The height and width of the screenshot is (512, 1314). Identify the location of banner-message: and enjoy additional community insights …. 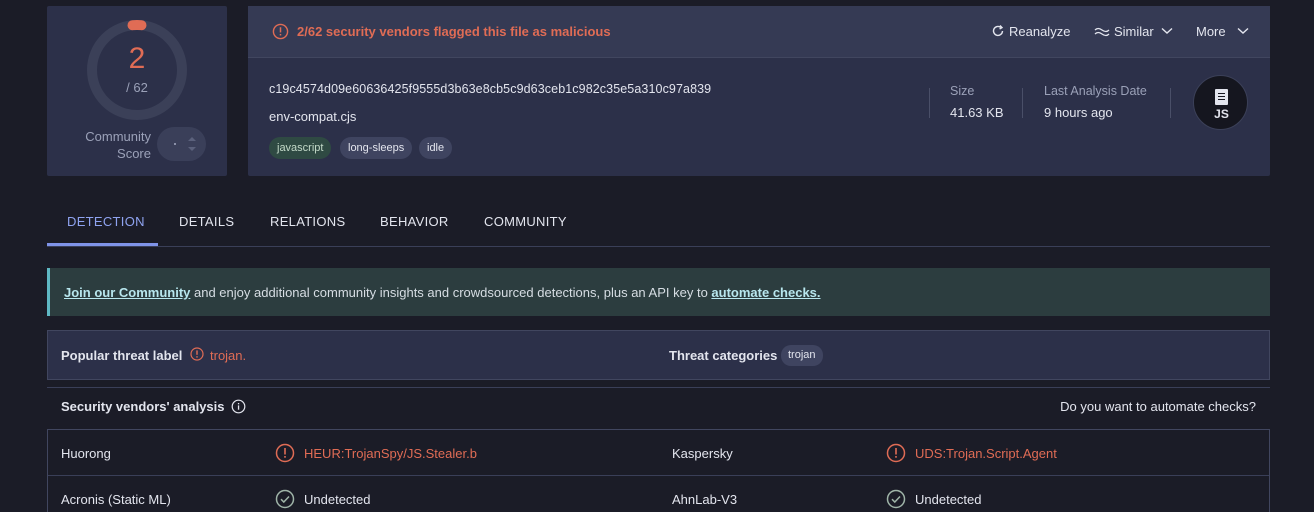
(451, 292).